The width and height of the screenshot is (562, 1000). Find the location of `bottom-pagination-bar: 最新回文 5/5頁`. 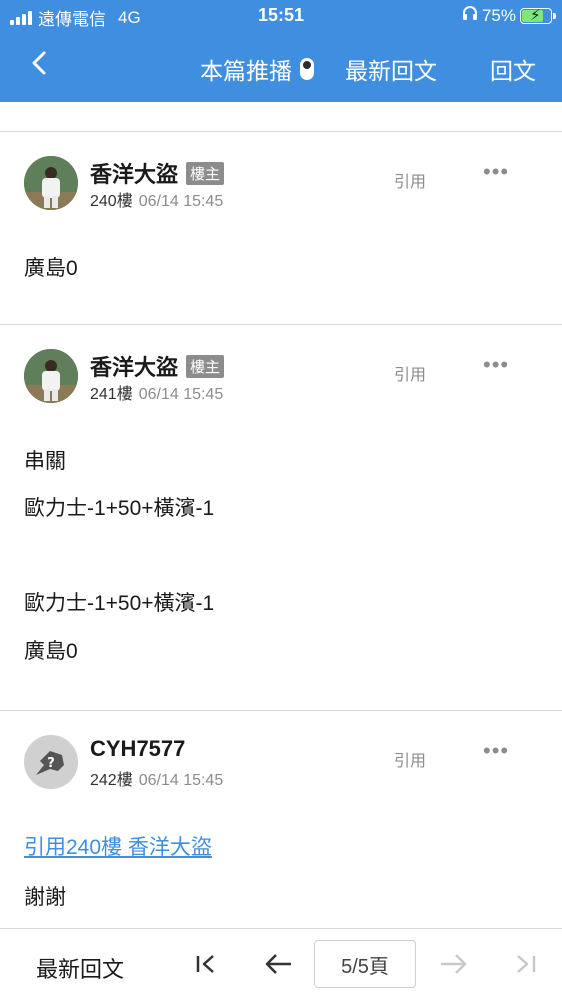

bottom-pagination-bar: 最新回文 5/5頁 is located at coordinates (281, 964).